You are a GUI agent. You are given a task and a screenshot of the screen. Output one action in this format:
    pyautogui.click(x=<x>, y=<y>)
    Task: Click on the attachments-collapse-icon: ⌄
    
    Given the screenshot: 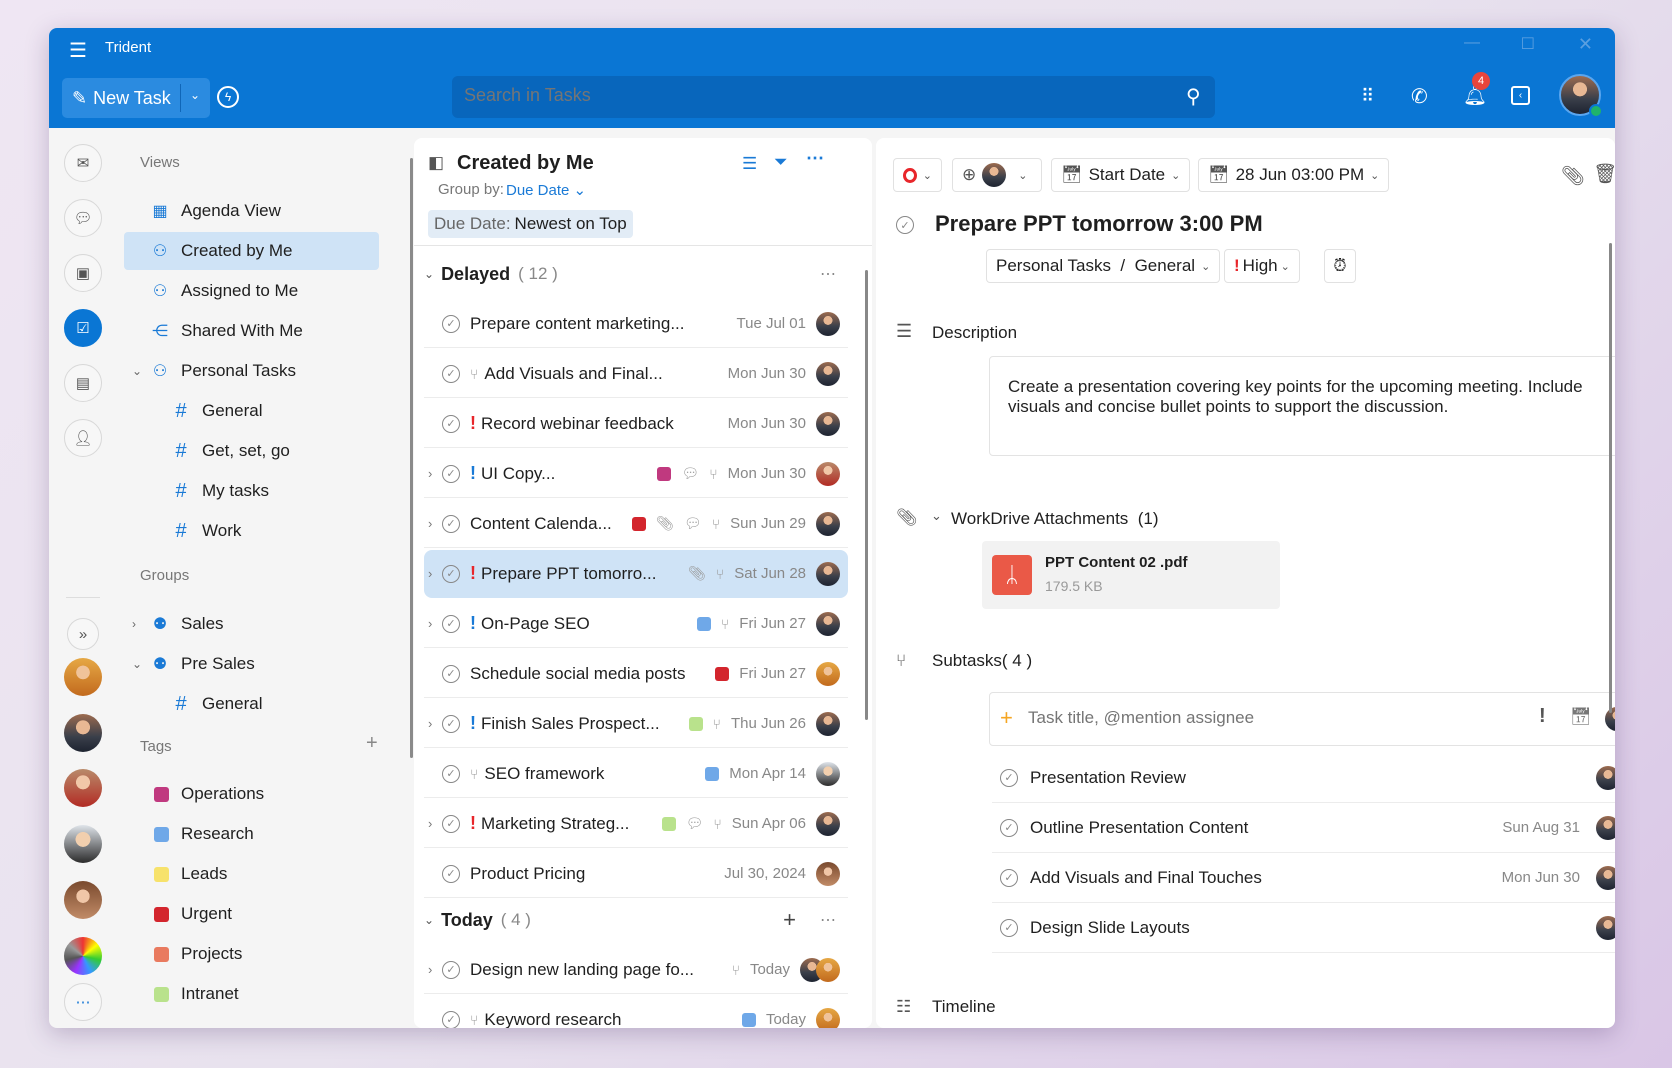 What is the action you would take?
    pyautogui.click(x=936, y=516)
    